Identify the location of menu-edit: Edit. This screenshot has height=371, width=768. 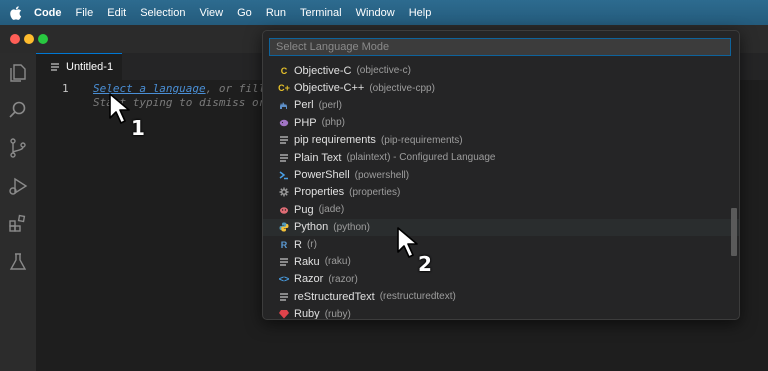
(116, 13).